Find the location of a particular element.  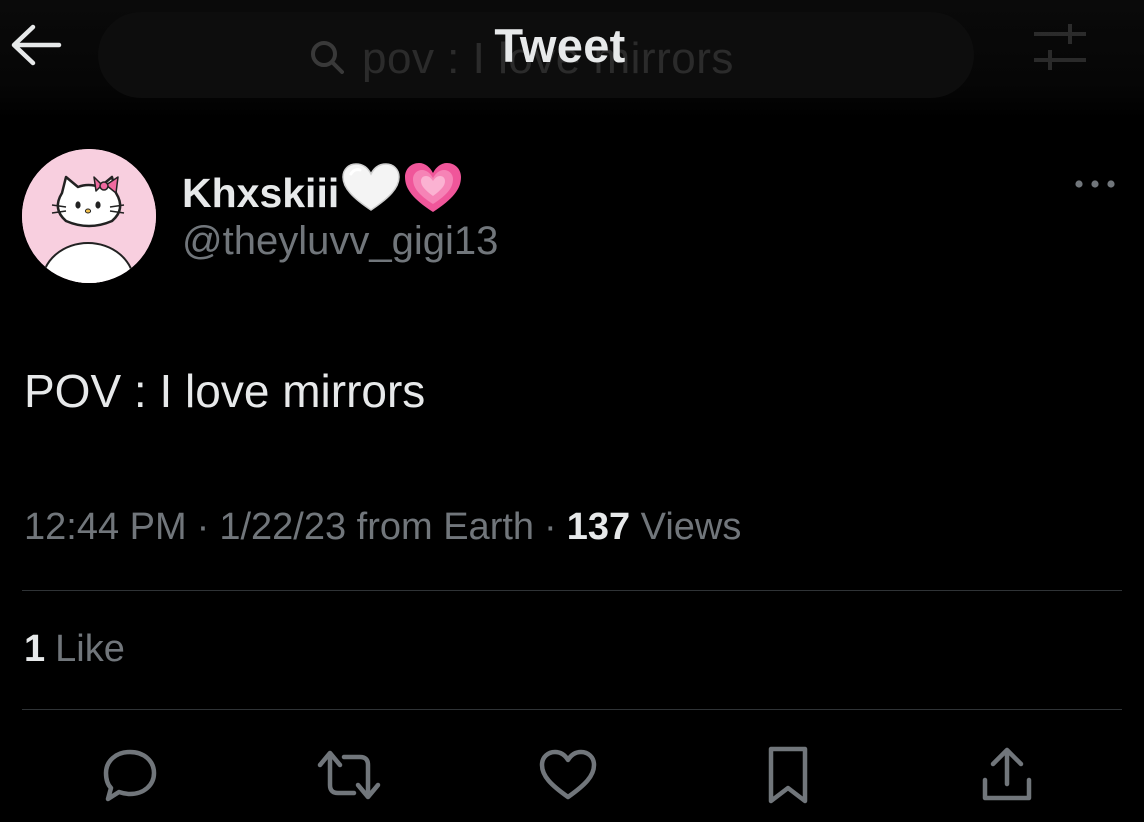

likes-count: 1 is located at coordinates (35, 649).